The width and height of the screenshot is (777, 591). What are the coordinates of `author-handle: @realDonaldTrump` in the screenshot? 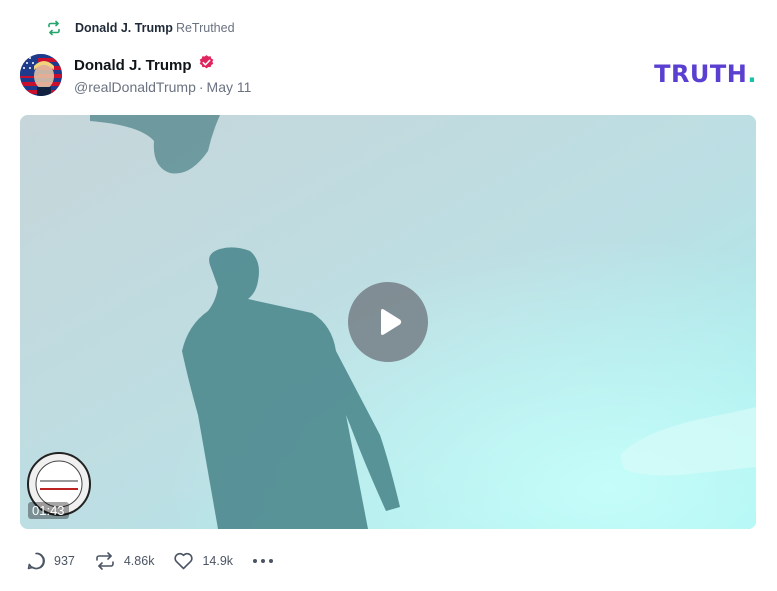 It's located at (135, 87).